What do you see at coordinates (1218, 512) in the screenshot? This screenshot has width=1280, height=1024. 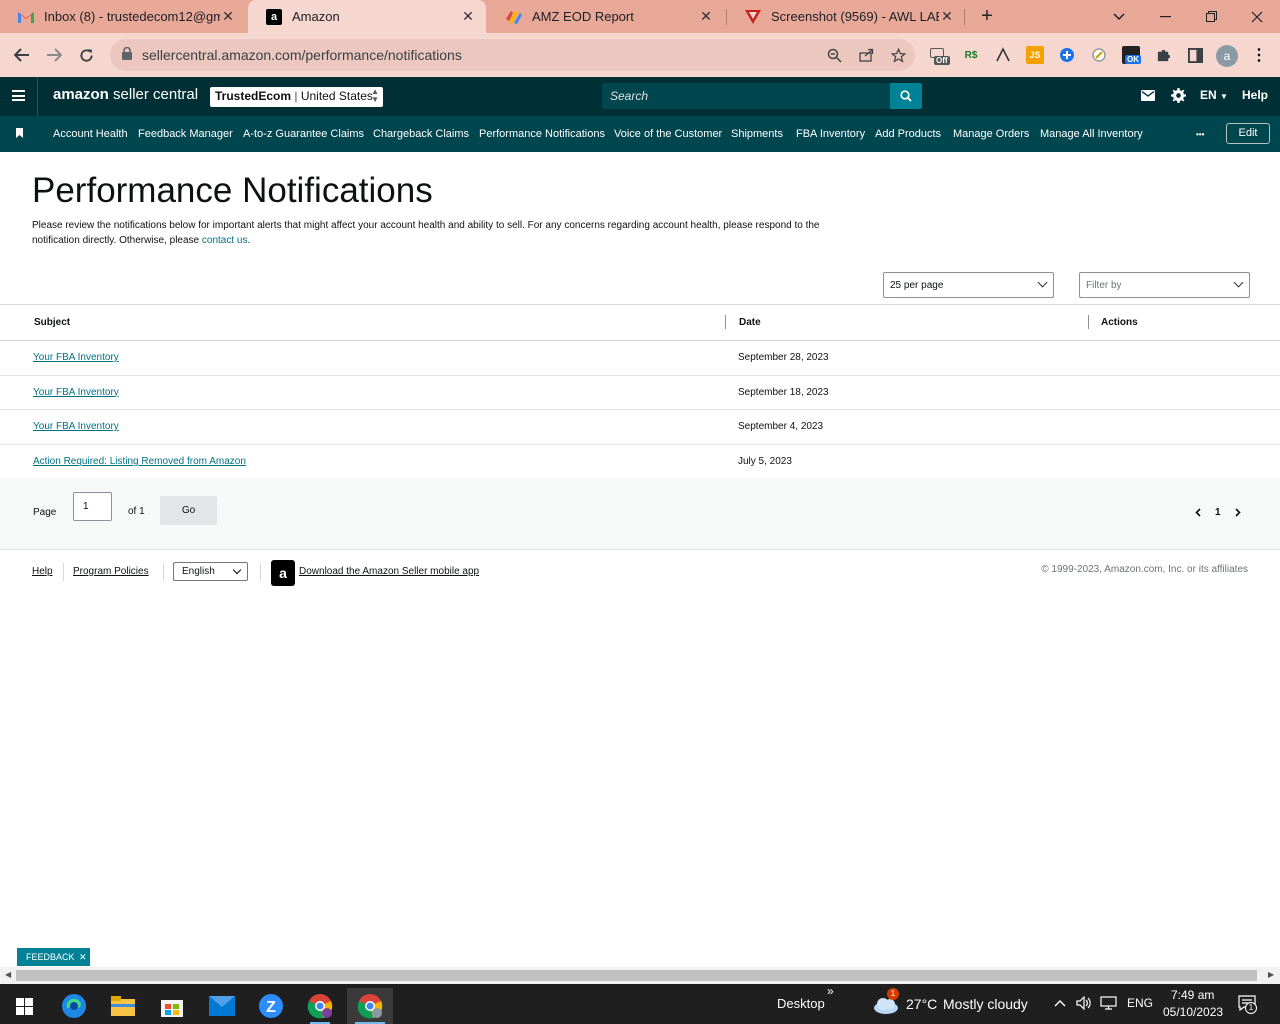 I see `current-page-number: 1` at bounding box center [1218, 512].